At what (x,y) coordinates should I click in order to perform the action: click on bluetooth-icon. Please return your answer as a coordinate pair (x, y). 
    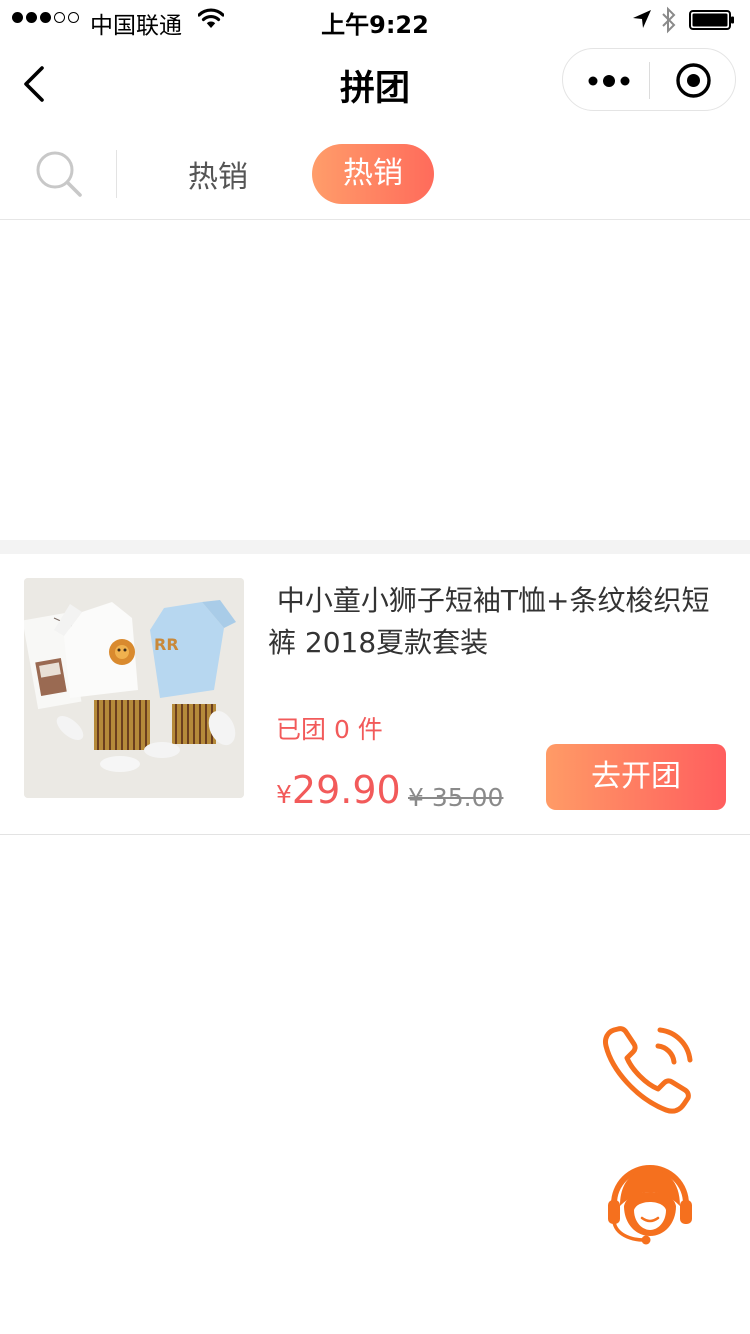
    Looking at the image, I should click on (669, 20).